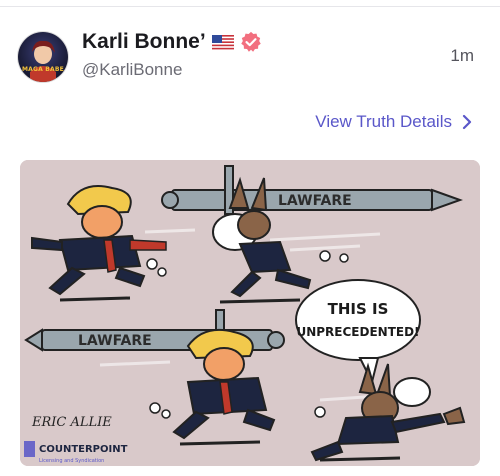 The width and height of the screenshot is (500, 476). I want to click on publisher-tagline: Licensing and Syndication, so click(71, 461).